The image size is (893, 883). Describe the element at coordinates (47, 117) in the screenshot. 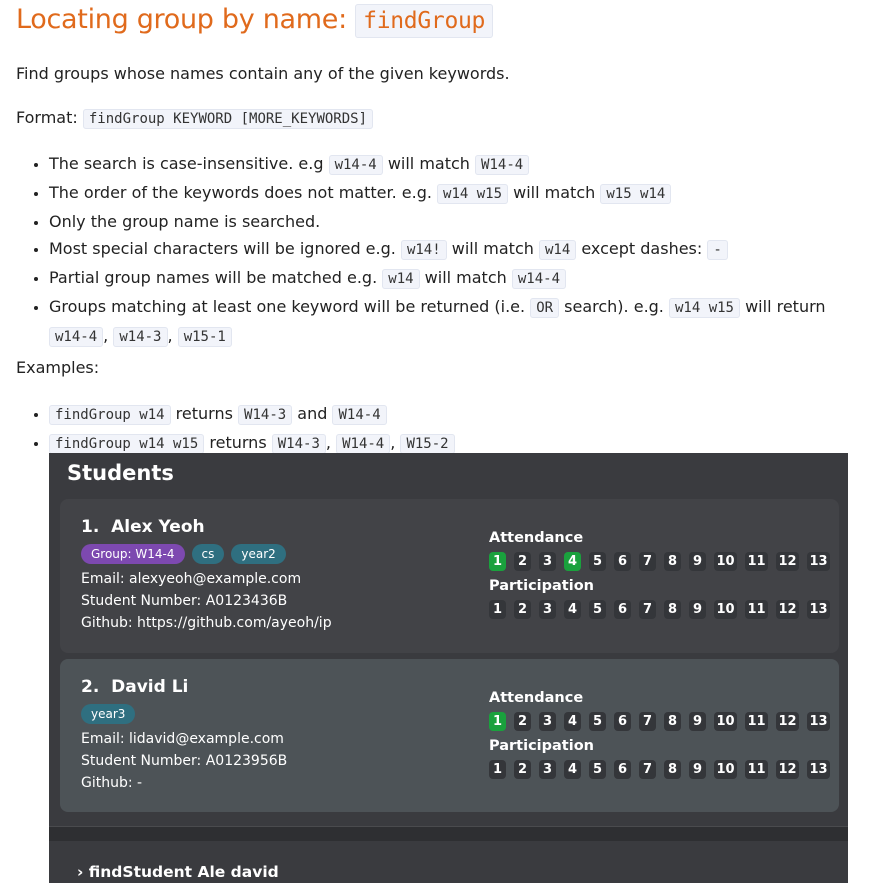

I see `format-label: Format:` at that location.